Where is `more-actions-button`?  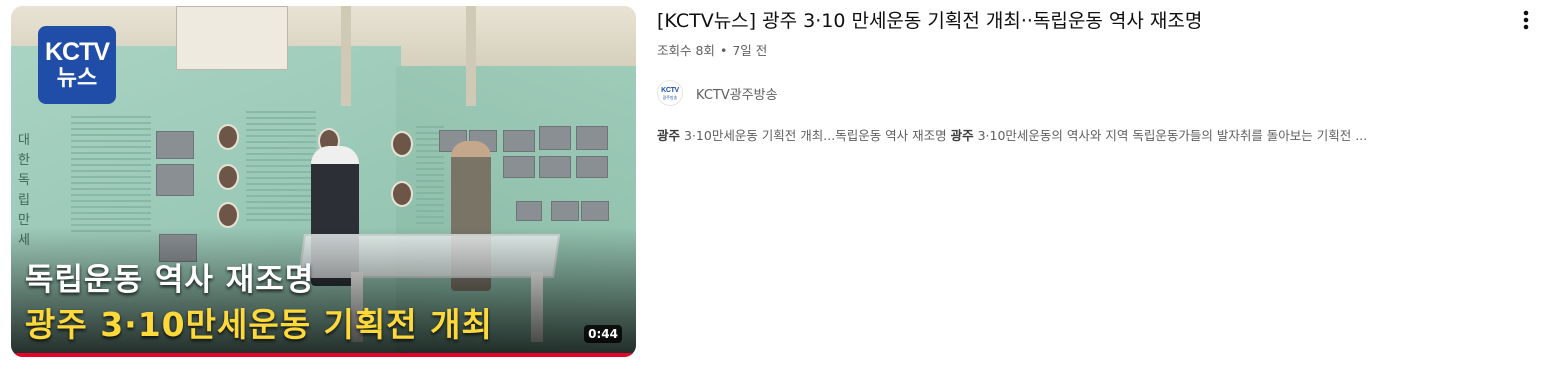 more-actions-button is located at coordinates (1526, 20).